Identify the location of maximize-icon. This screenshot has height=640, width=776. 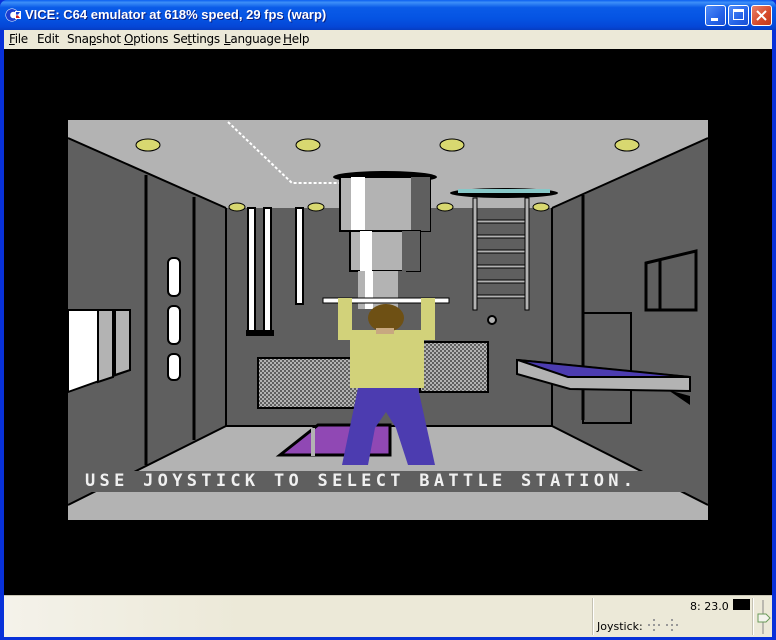
(738, 14).